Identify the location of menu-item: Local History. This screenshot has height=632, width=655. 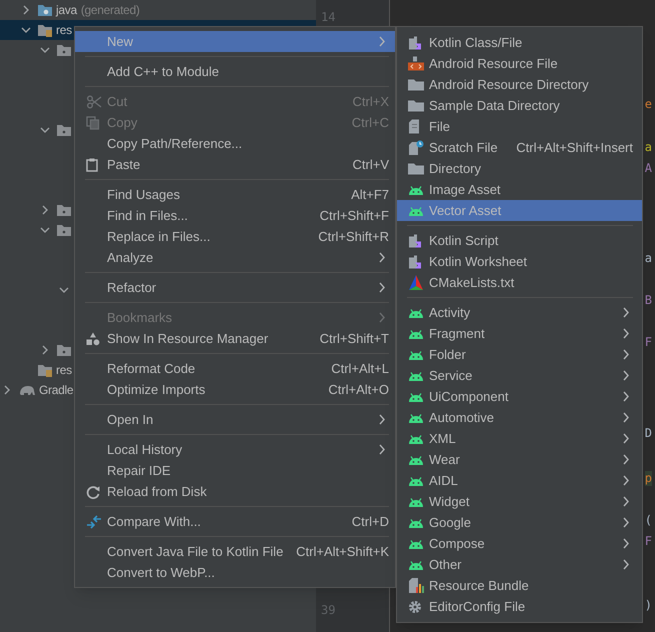
(235, 449).